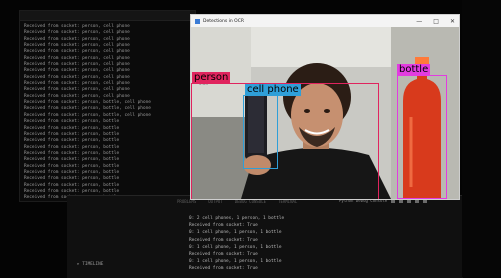 This screenshot has height=278, width=501. Describe the element at coordinates (481, 138) in the screenshot. I see `desktop-background` at that location.